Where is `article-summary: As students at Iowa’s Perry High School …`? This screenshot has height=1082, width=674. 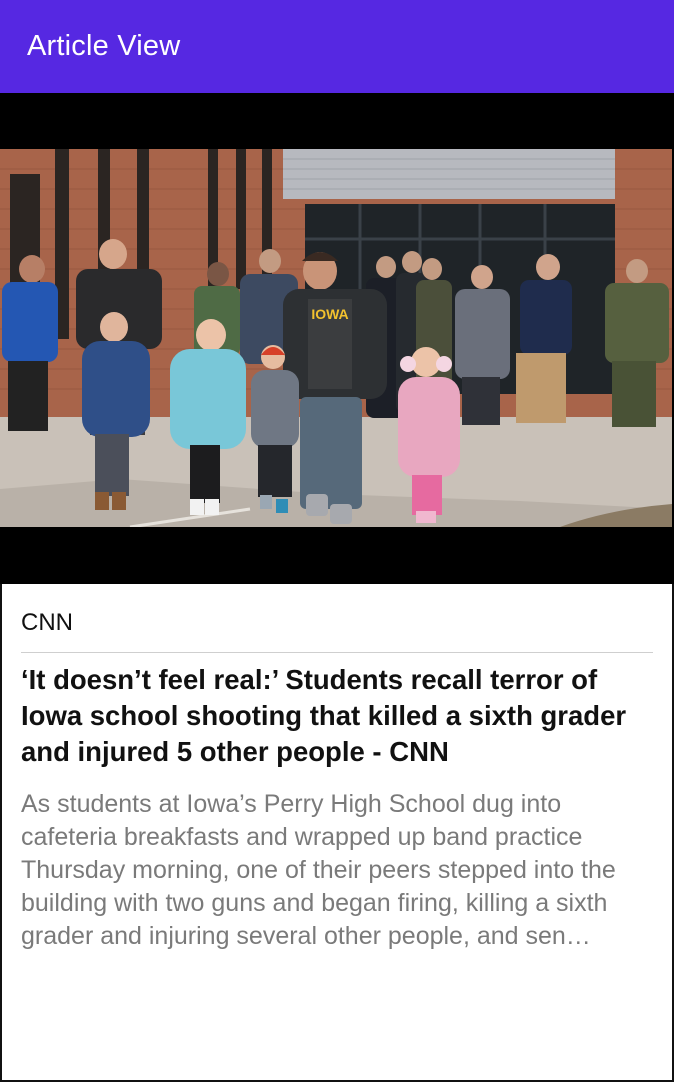
article-summary: As students at Iowa’s Perry High School … is located at coordinates (318, 870).